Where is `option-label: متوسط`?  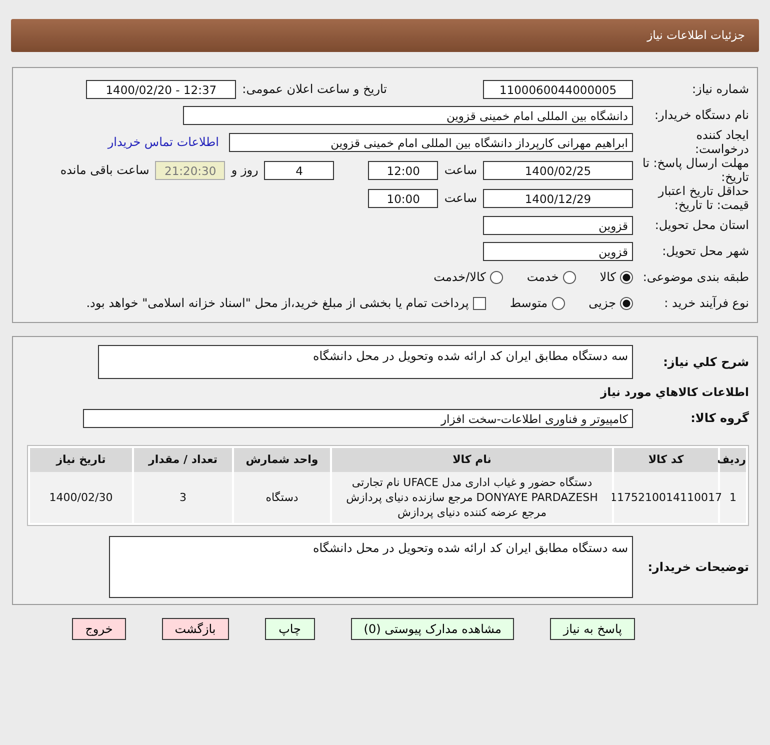 option-label: متوسط is located at coordinates (529, 303).